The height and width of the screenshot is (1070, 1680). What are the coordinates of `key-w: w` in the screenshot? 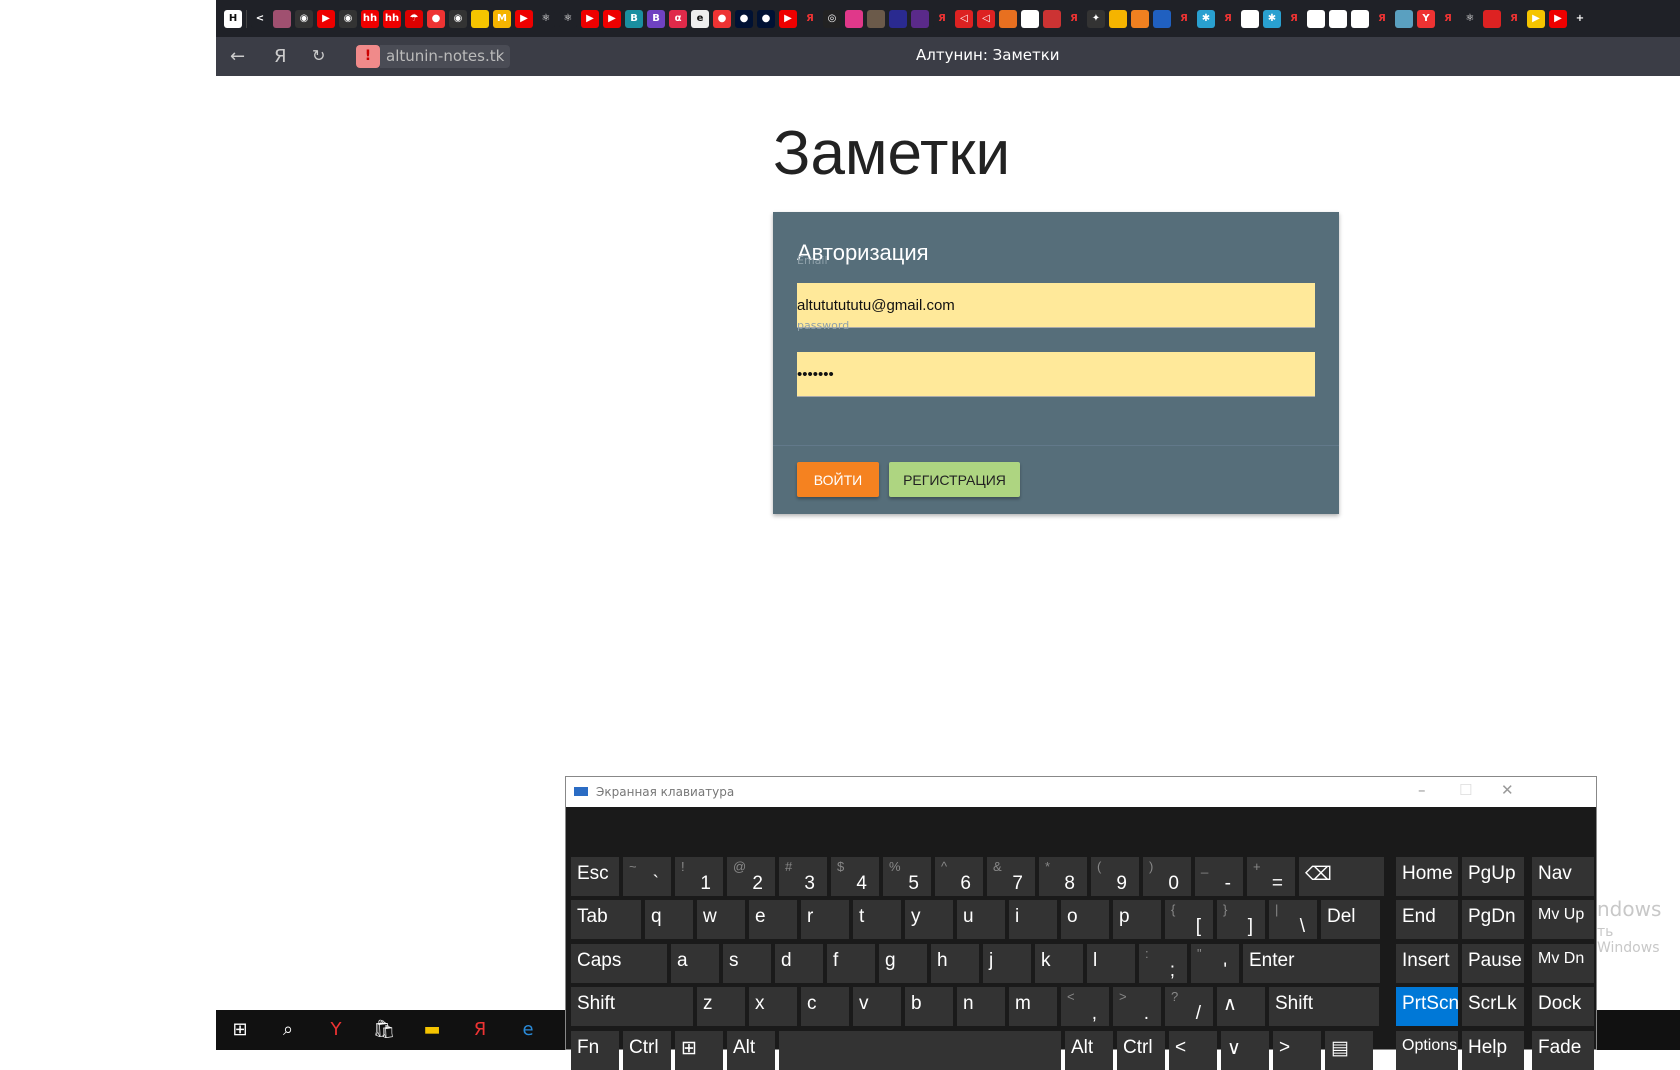 It's located at (721, 919).